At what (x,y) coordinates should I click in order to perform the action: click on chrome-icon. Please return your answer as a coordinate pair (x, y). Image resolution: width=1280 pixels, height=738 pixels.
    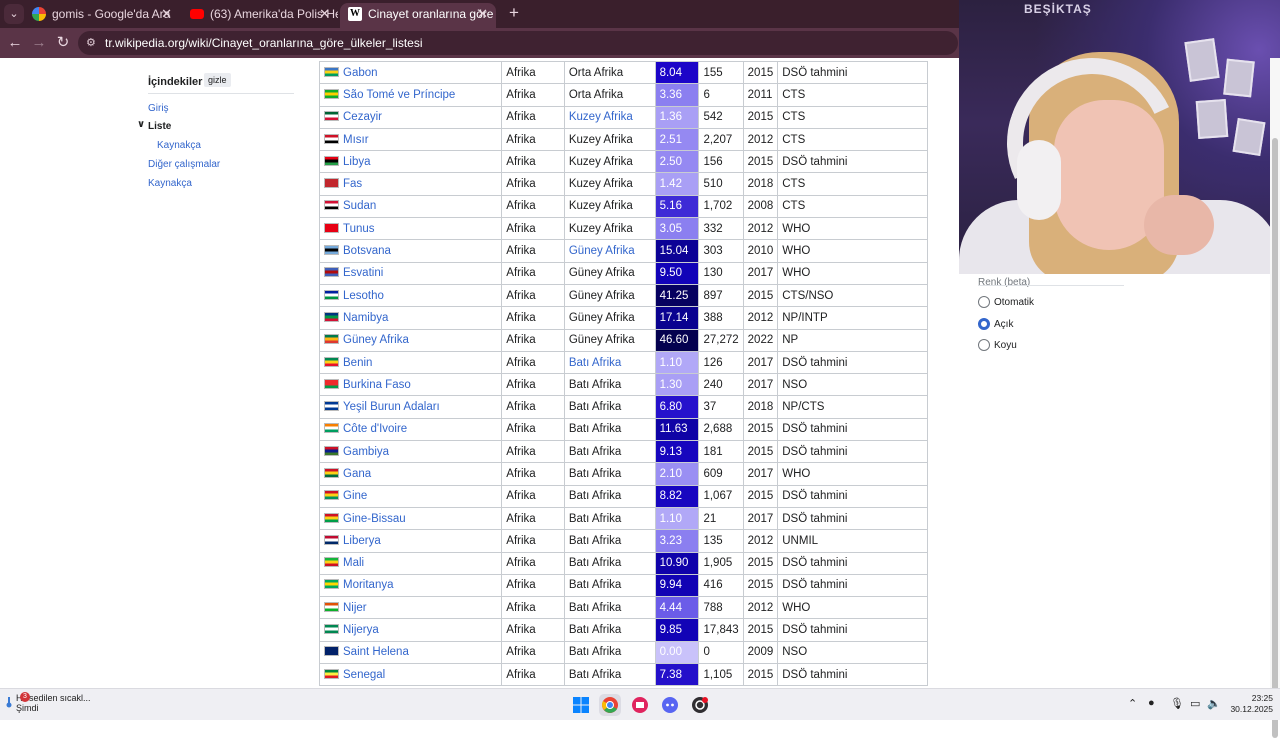
    Looking at the image, I should click on (610, 705).